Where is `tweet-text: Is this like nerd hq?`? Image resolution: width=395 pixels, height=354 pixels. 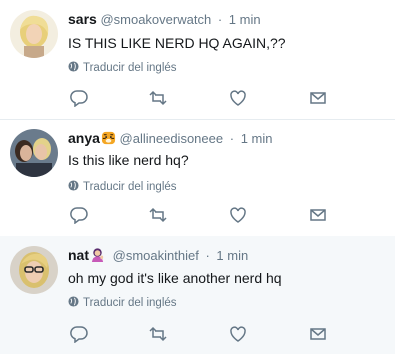
tweet-text: Is this like nerd hq? is located at coordinates (128, 160).